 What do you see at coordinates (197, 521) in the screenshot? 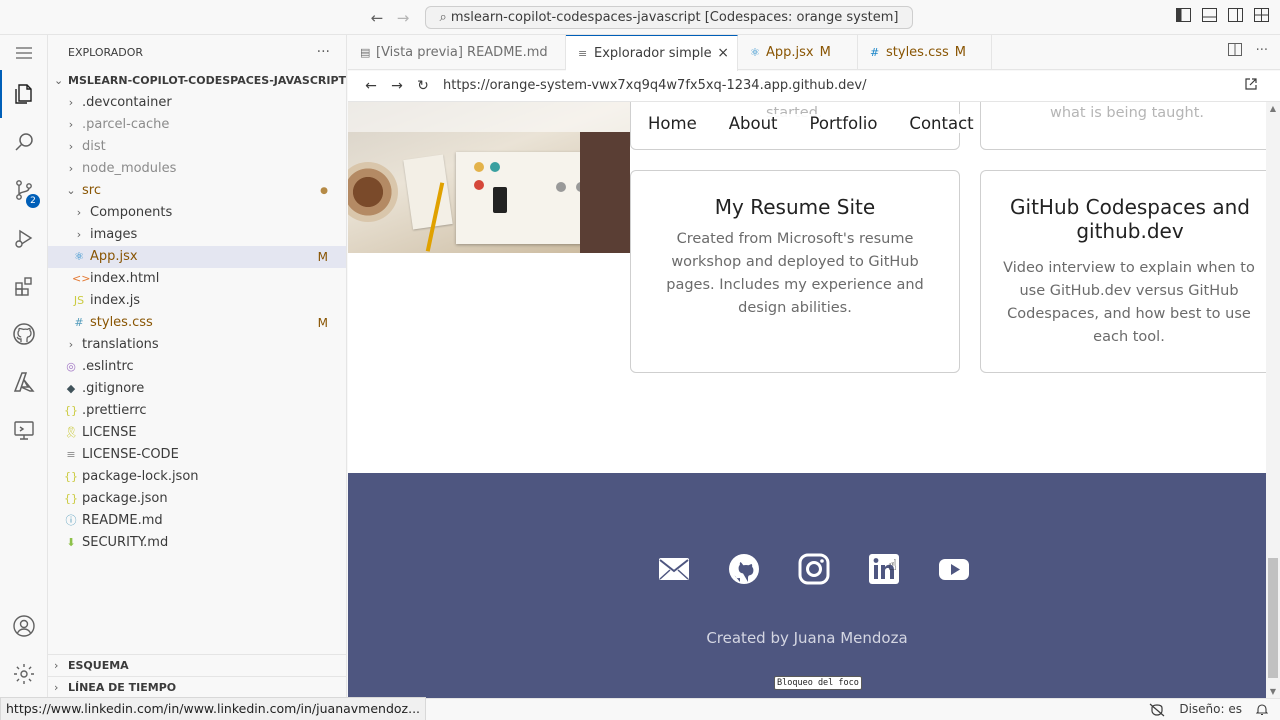
I see `tree-file: ⓘ README.md` at bounding box center [197, 521].